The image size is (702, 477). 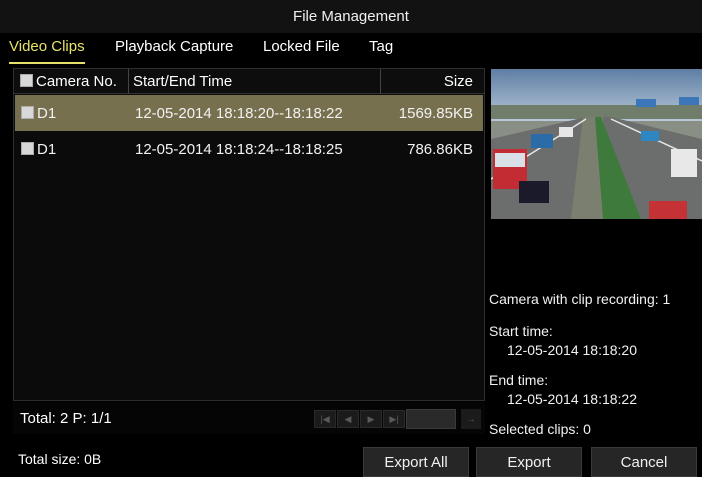 What do you see at coordinates (371, 419) in the screenshot?
I see `next-page-icon: ▶` at bounding box center [371, 419].